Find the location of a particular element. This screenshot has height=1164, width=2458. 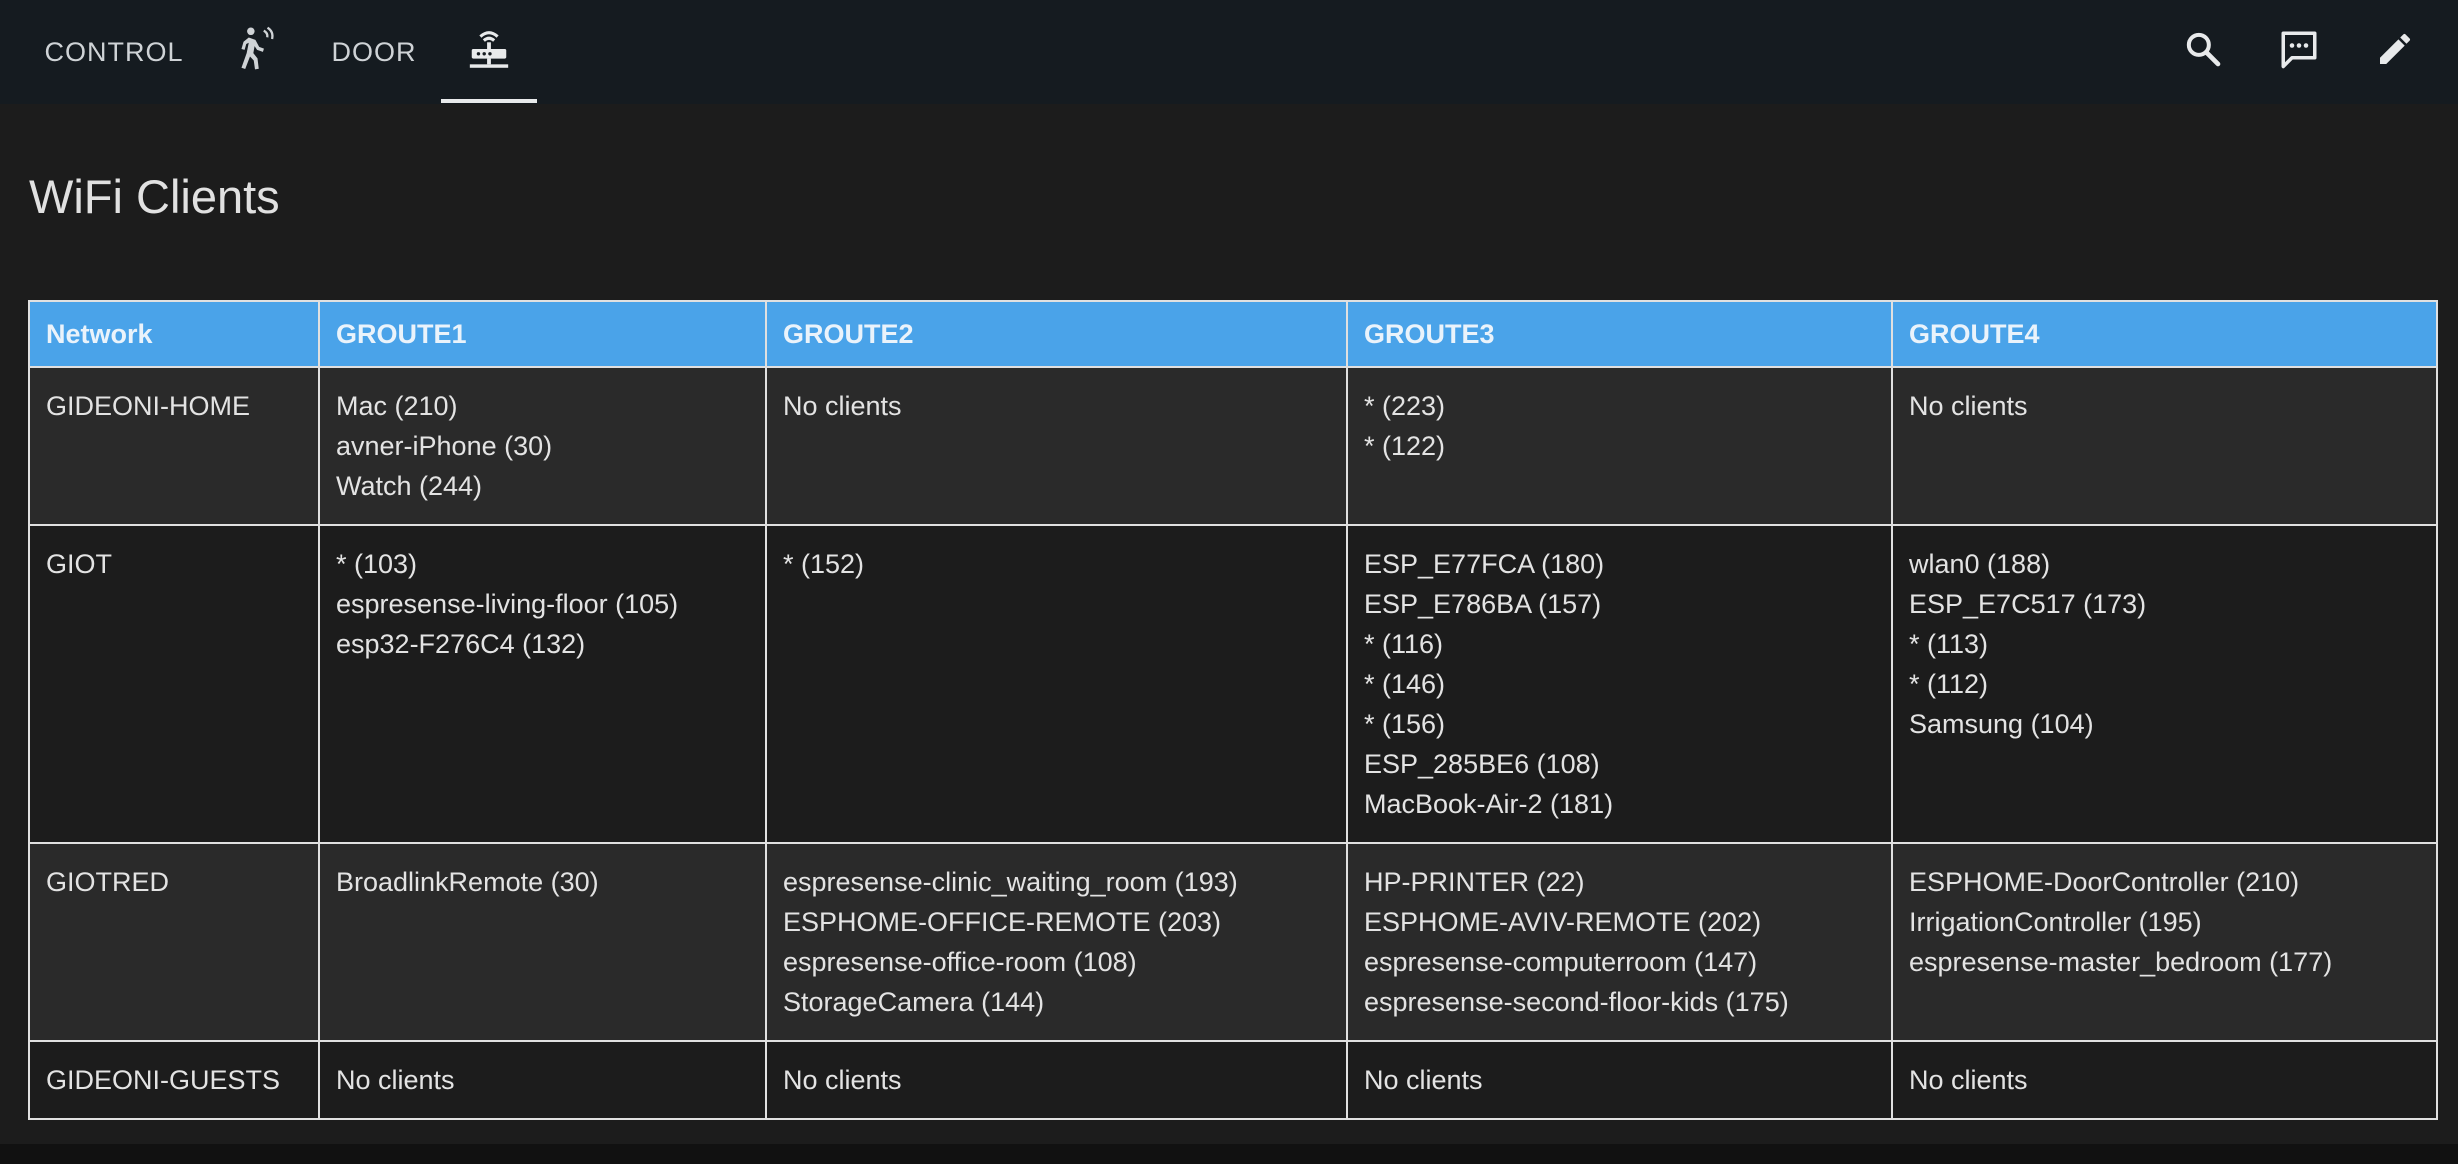

client-entry: espresense-master_bedroom (177) is located at coordinates (2121, 962).